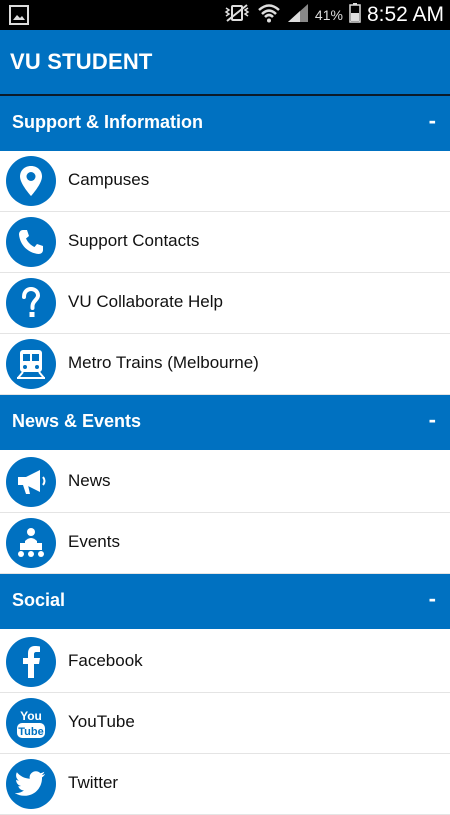 The image size is (450, 815). Describe the element at coordinates (269, 15) in the screenshot. I see `wifi-icon` at that location.